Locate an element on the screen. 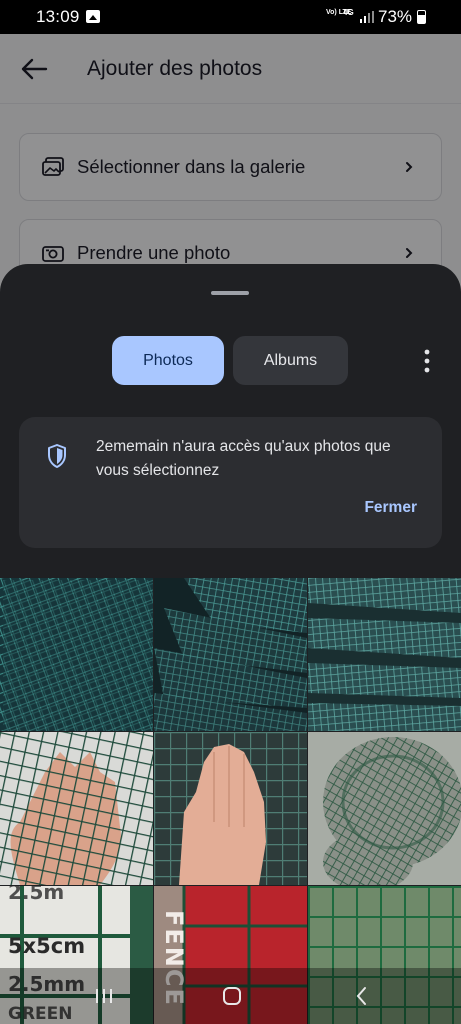 Image resolution: width=461 pixels, height=1024 pixels. tab-photos: Photos is located at coordinates (168, 360).